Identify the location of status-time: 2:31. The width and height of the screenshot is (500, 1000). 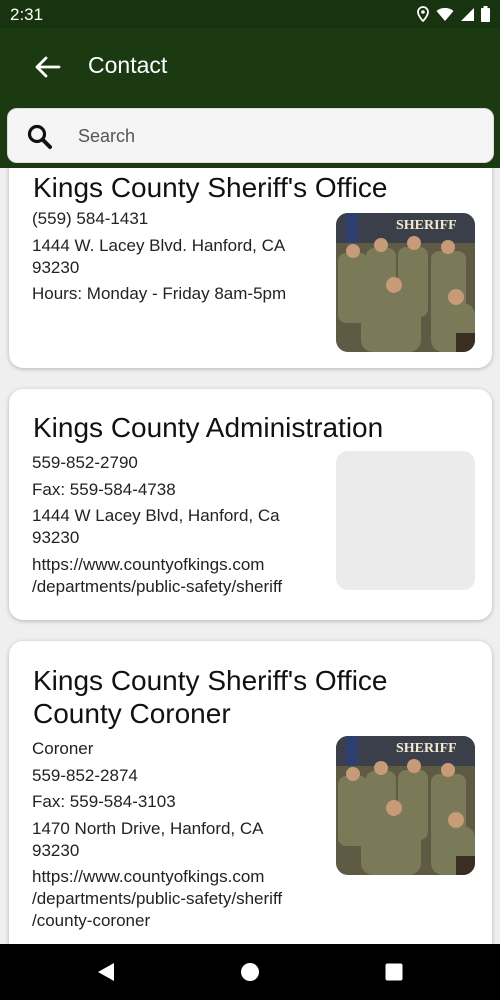
(27, 14).